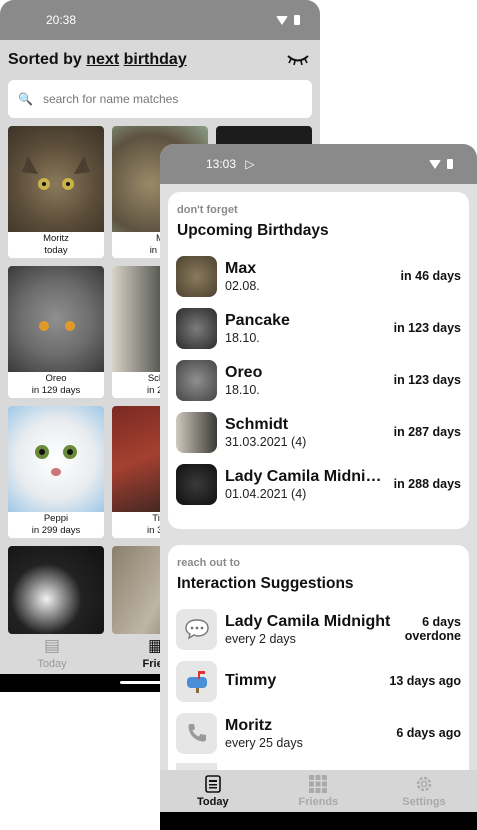  Describe the element at coordinates (265, 583) in the screenshot. I see `suggestions-title: Interaction Suggestions` at that location.